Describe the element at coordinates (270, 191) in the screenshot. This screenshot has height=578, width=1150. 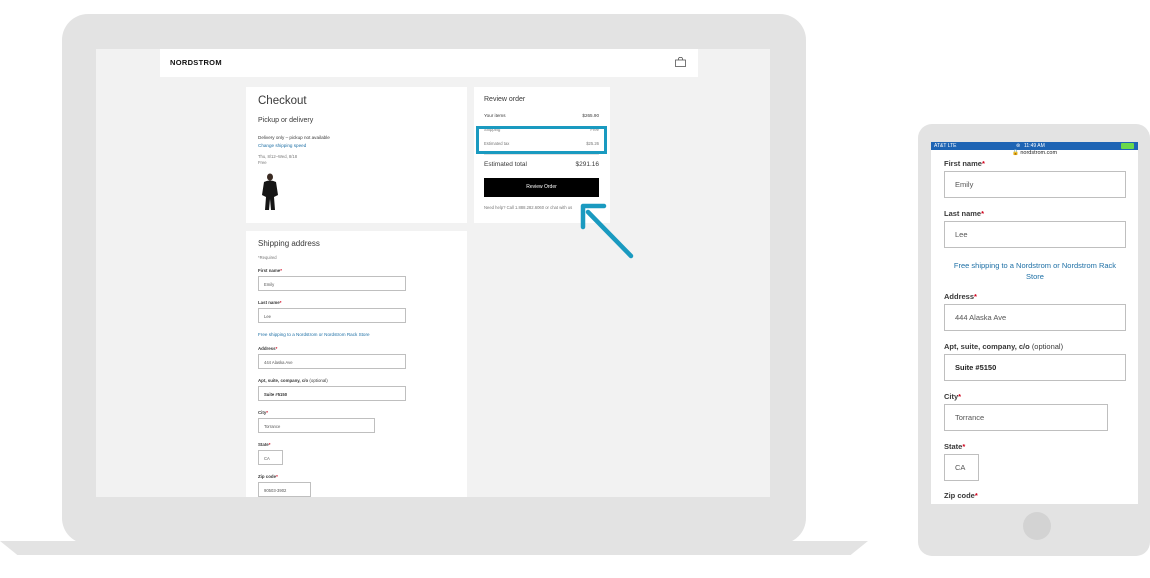
I see `product-thumbnail` at that location.